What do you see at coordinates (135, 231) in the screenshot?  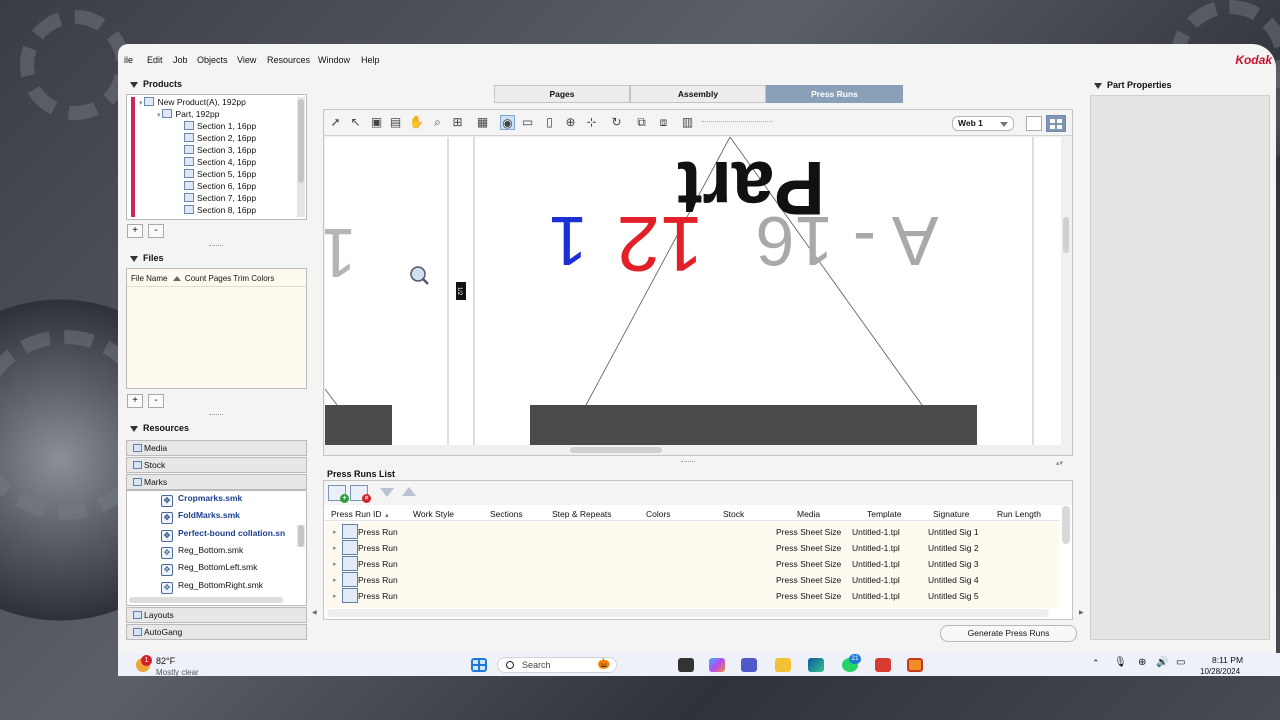 I see `add-product-button: +` at bounding box center [135, 231].